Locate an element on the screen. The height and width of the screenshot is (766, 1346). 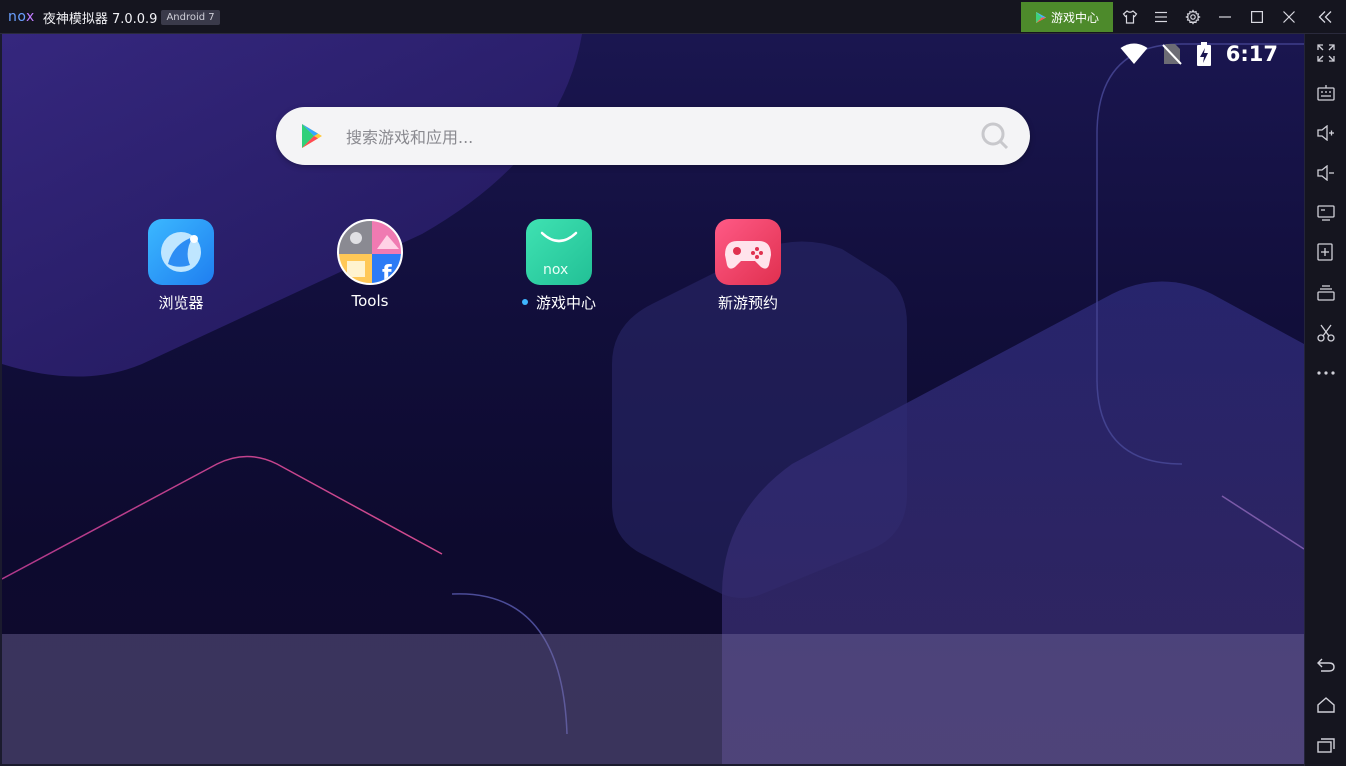
clock: 6:17 is located at coordinates (1251, 54).